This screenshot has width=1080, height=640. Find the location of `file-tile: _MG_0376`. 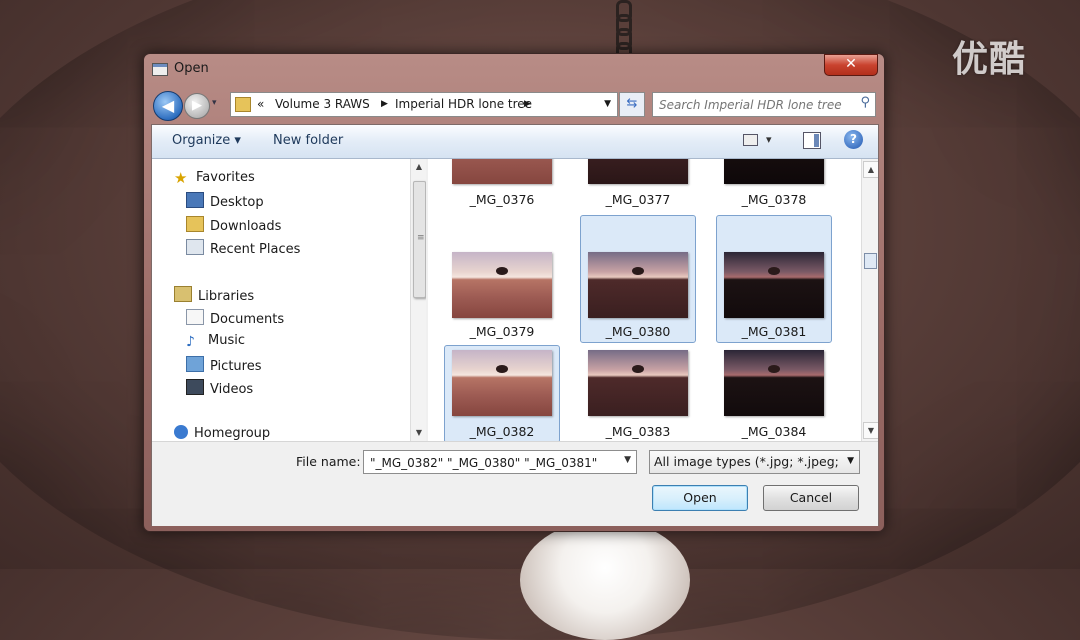

file-tile: _MG_0376 is located at coordinates (502, 185).